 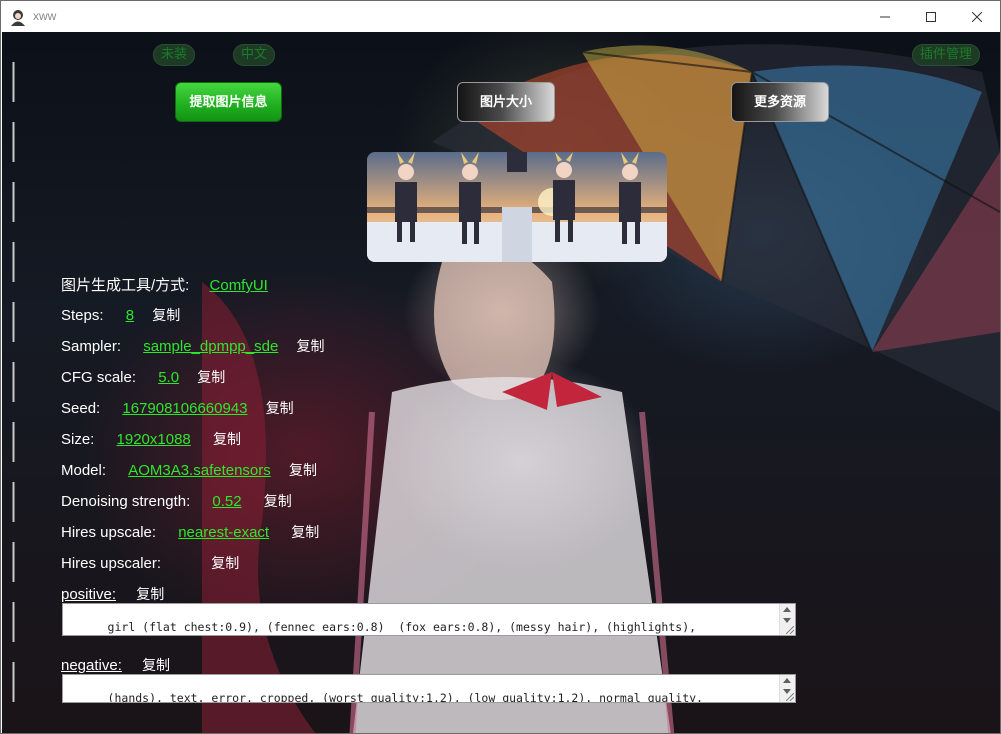 What do you see at coordinates (500, 16) in the screenshot?
I see `title-bar: xww` at bounding box center [500, 16].